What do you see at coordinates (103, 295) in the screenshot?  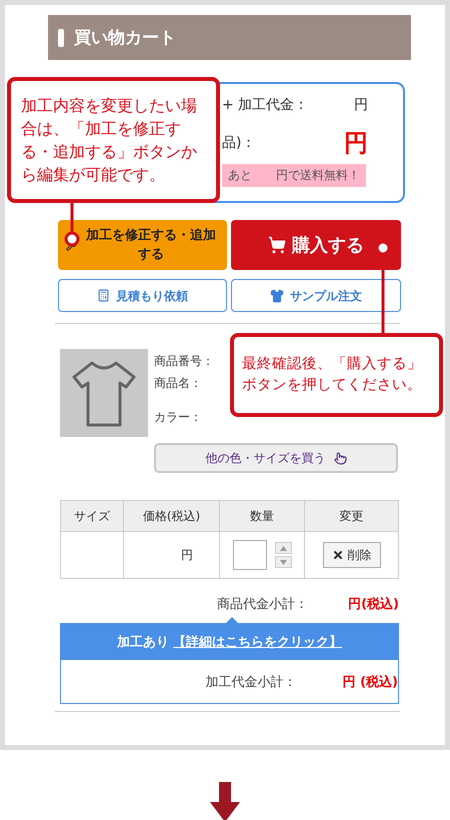 I see `calculator-icon` at bounding box center [103, 295].